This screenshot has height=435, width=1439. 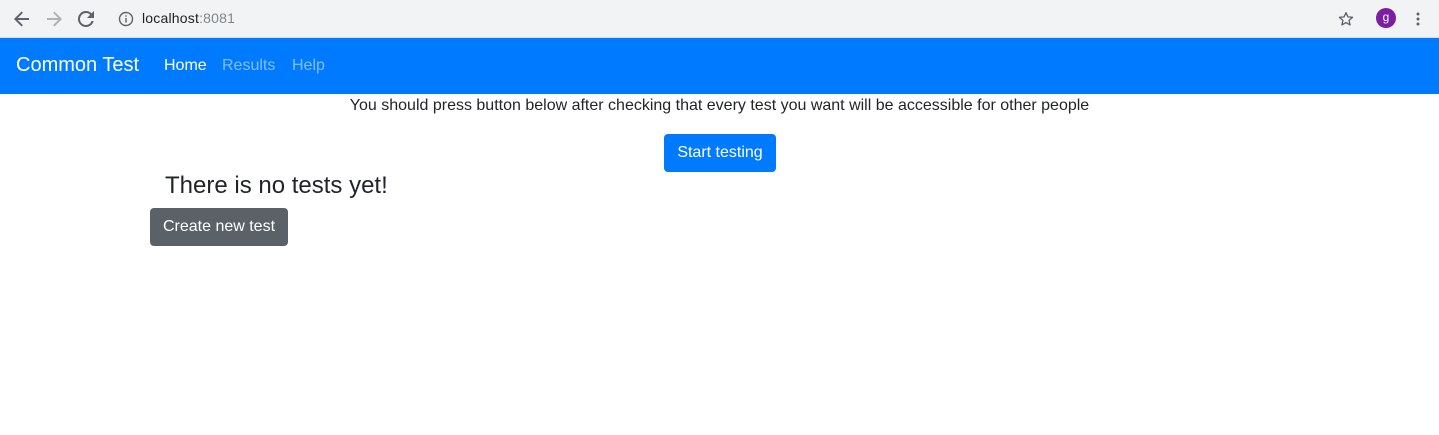 I want to click on reload-icon, so click(x=86, y=19).